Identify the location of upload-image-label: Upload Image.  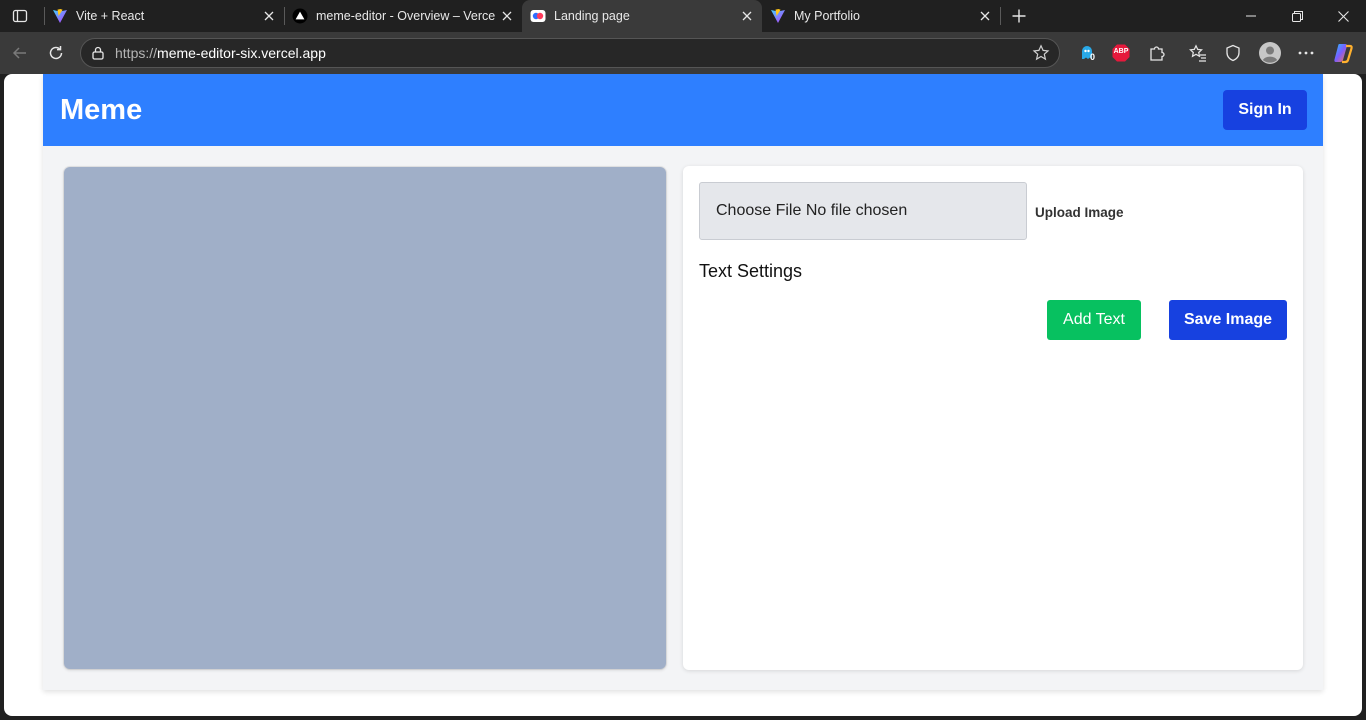
(1079, 212).